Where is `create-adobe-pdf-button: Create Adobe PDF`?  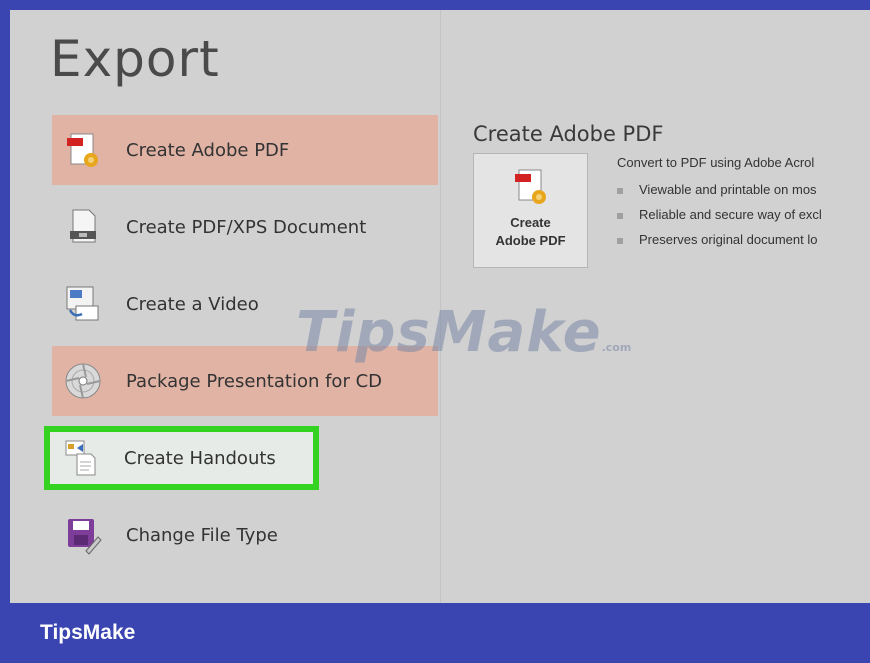 create-adobe-pdf-button: Create Adobe PDF is located at coordinates (530, 210).